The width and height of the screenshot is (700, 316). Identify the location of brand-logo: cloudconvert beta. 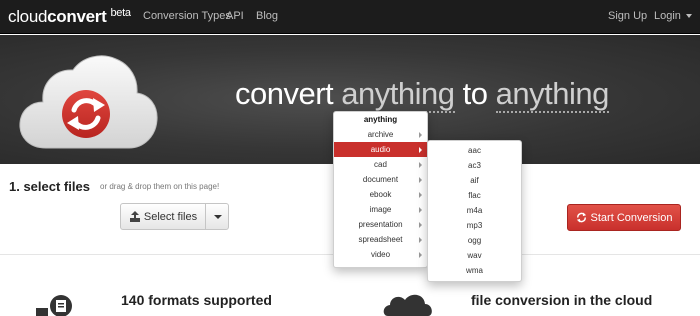
(69, 17).